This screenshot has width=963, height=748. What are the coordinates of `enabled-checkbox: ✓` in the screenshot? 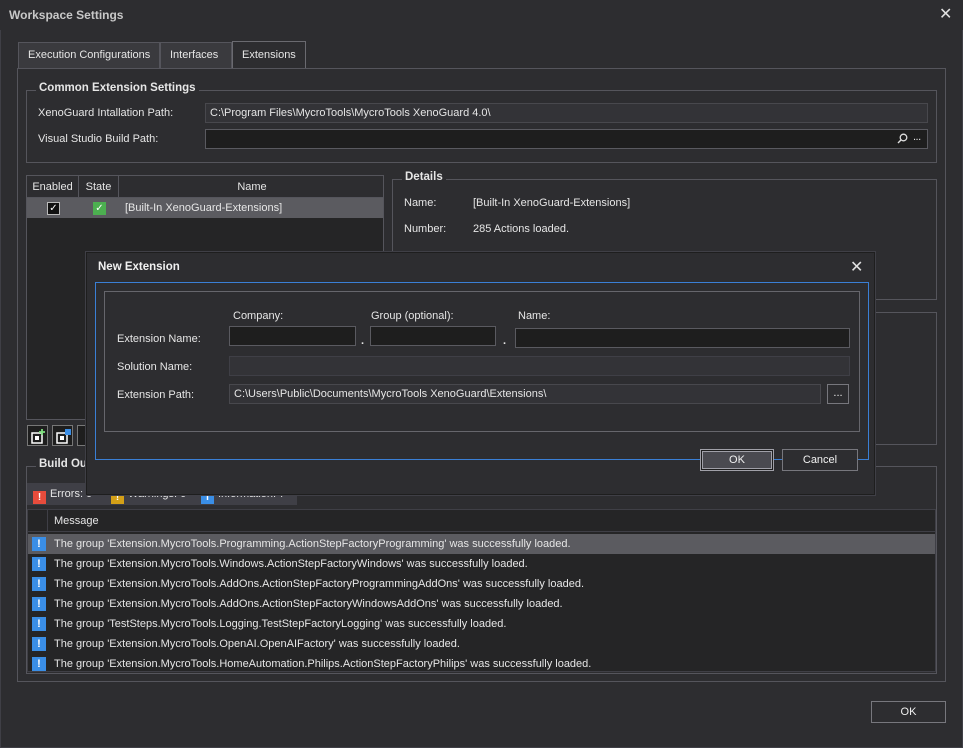 It's located at (53, 208).